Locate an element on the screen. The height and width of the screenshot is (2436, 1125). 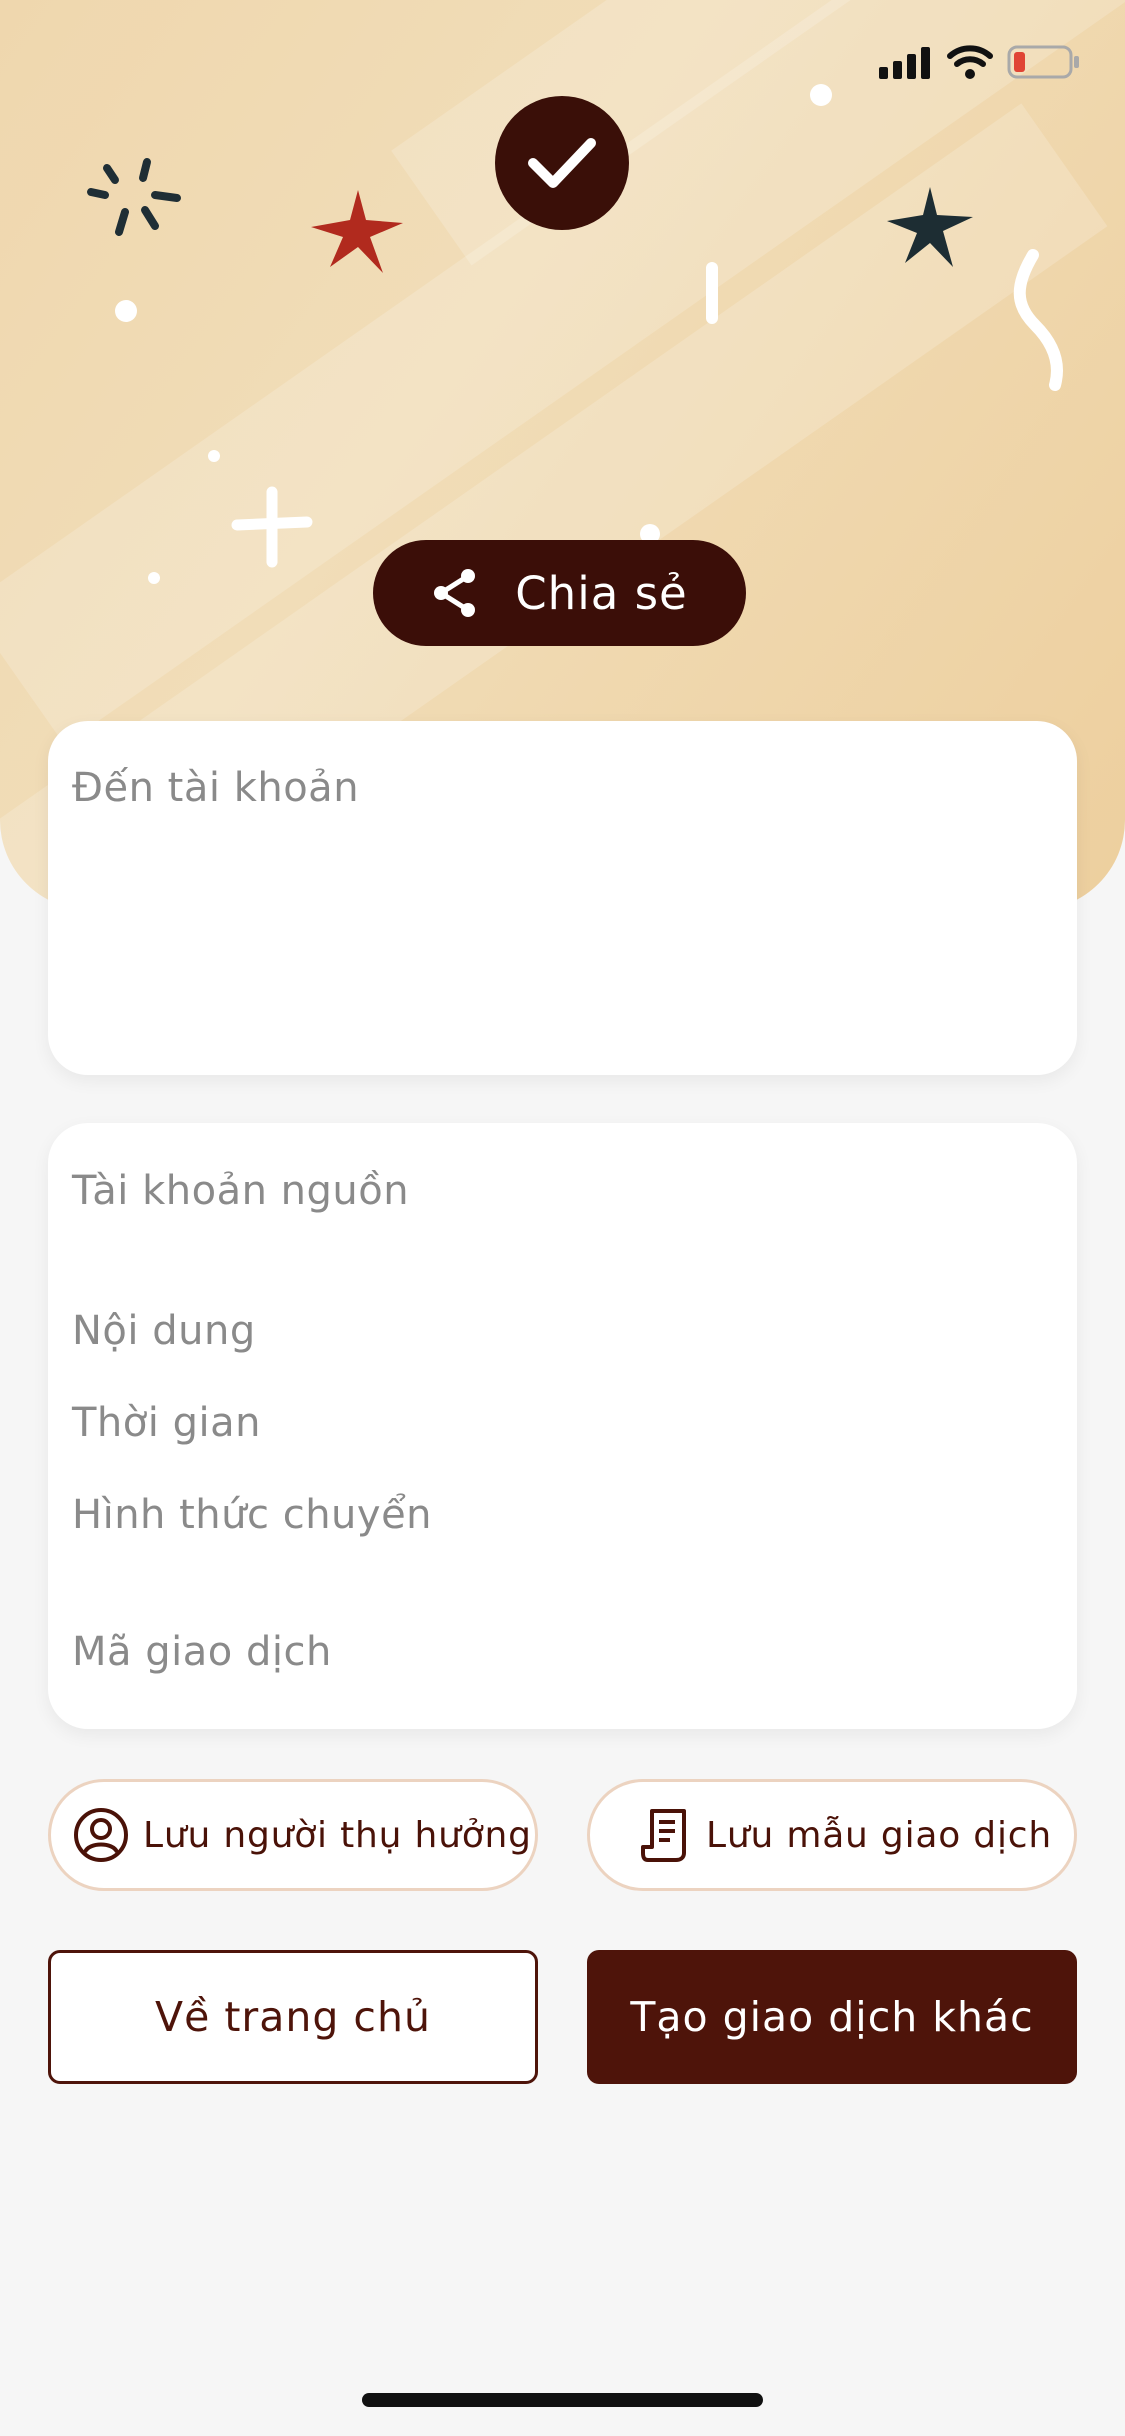
new-transaction-label: Tạo giao dịch khác is located at coordinates (832, 2017).